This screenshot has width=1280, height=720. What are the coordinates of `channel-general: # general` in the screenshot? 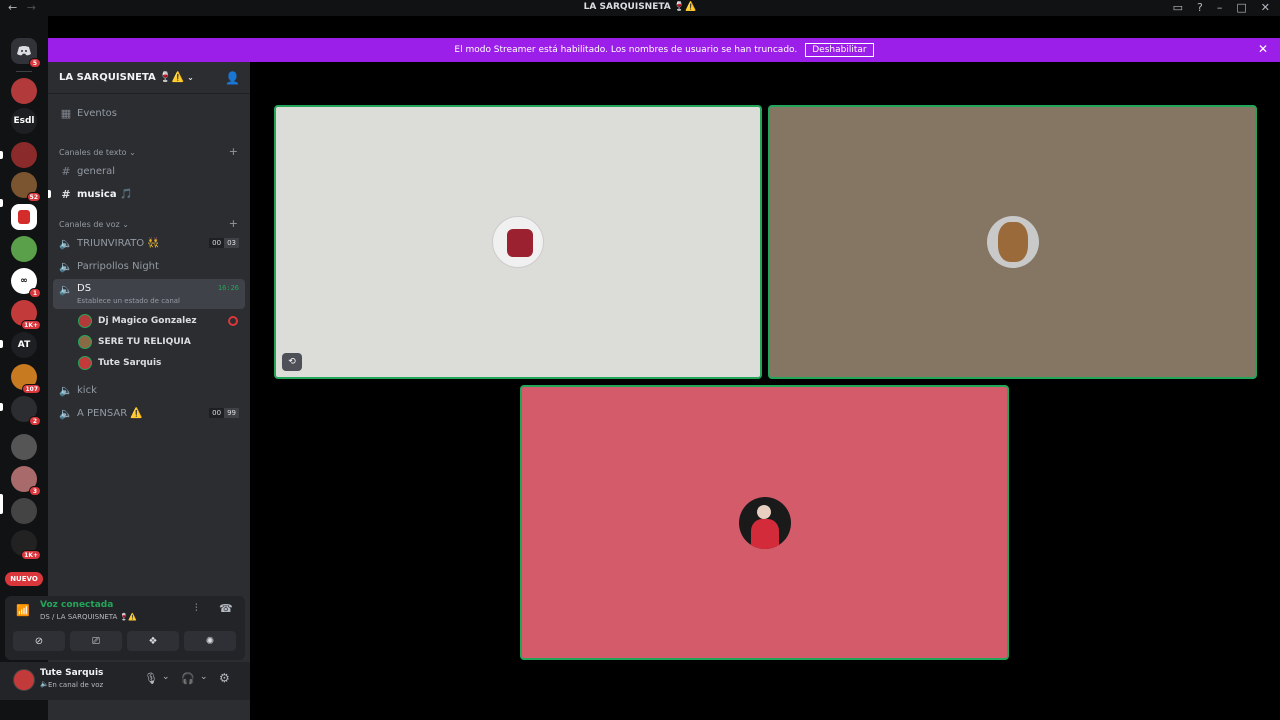 It's located at (149, 171).